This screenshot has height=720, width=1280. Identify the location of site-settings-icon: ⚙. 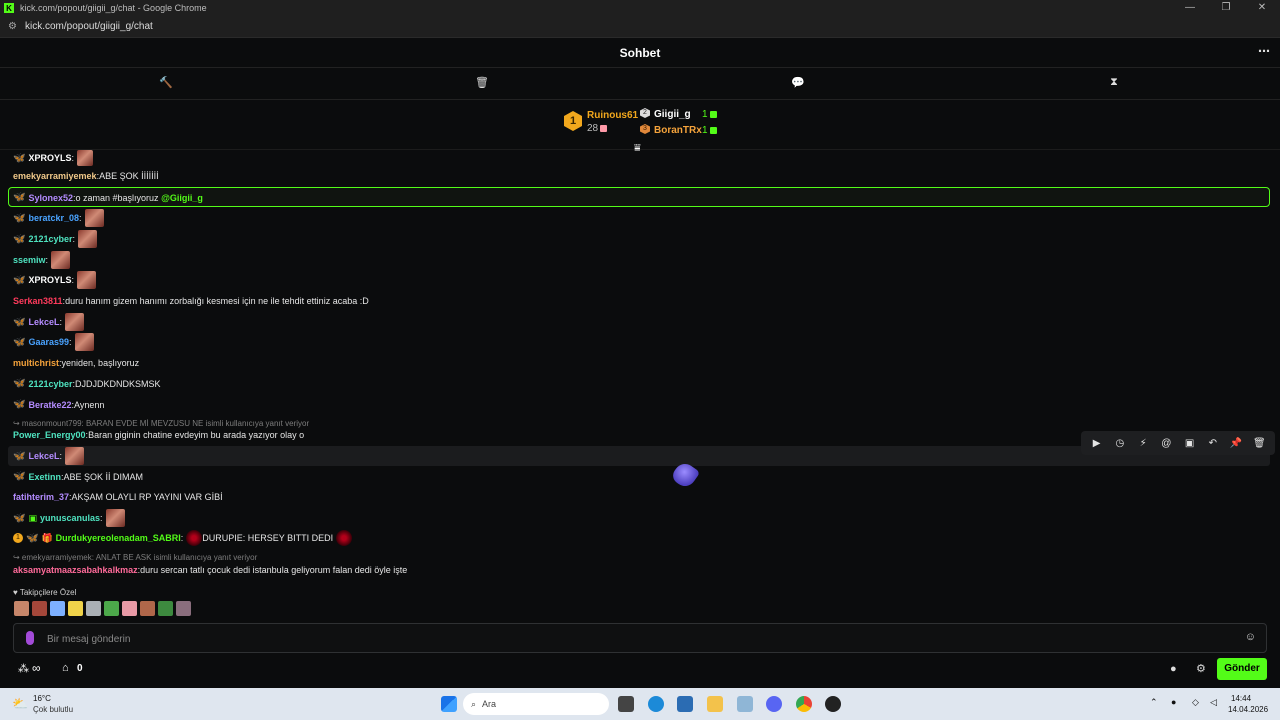
(12, 26).